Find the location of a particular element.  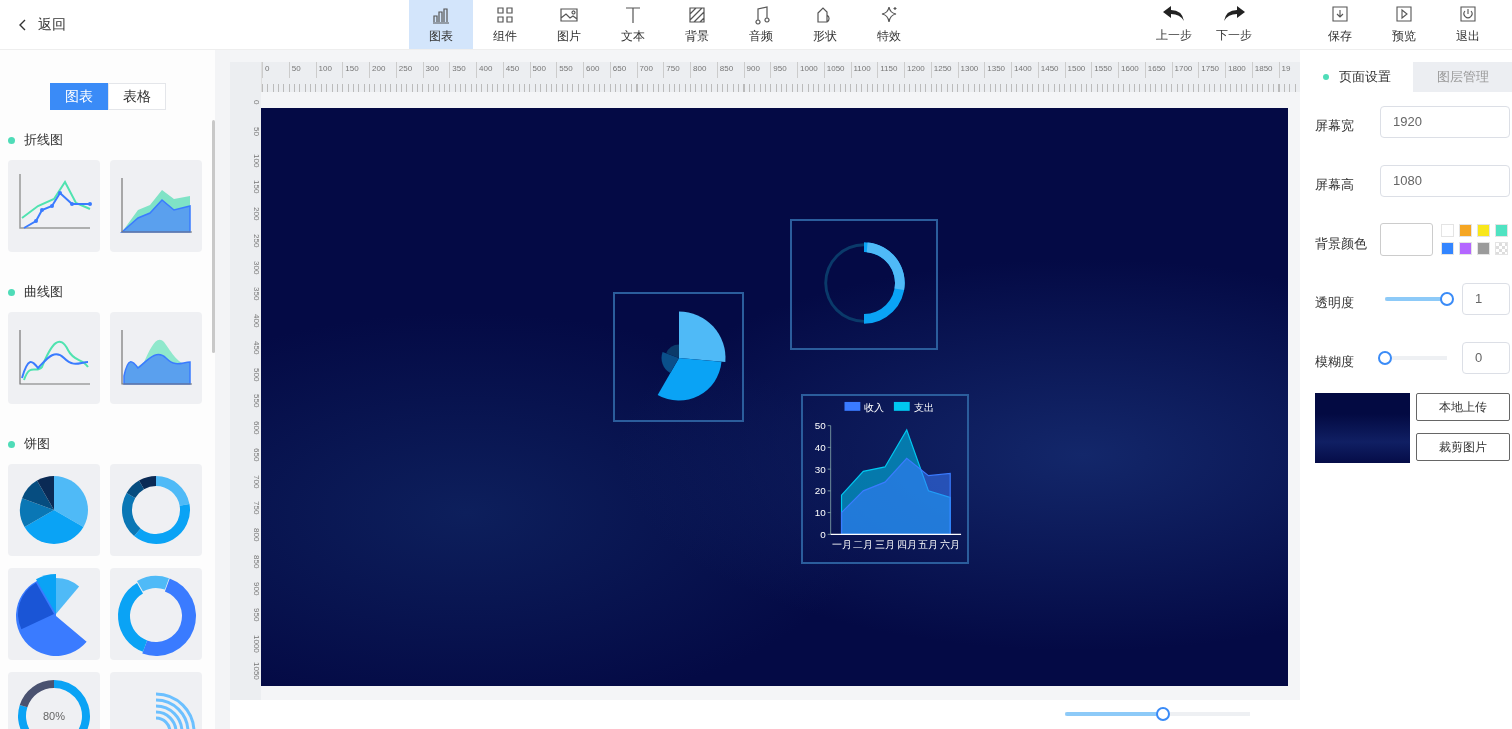

section-title: 折线图 is located at coordinates (43, 140).